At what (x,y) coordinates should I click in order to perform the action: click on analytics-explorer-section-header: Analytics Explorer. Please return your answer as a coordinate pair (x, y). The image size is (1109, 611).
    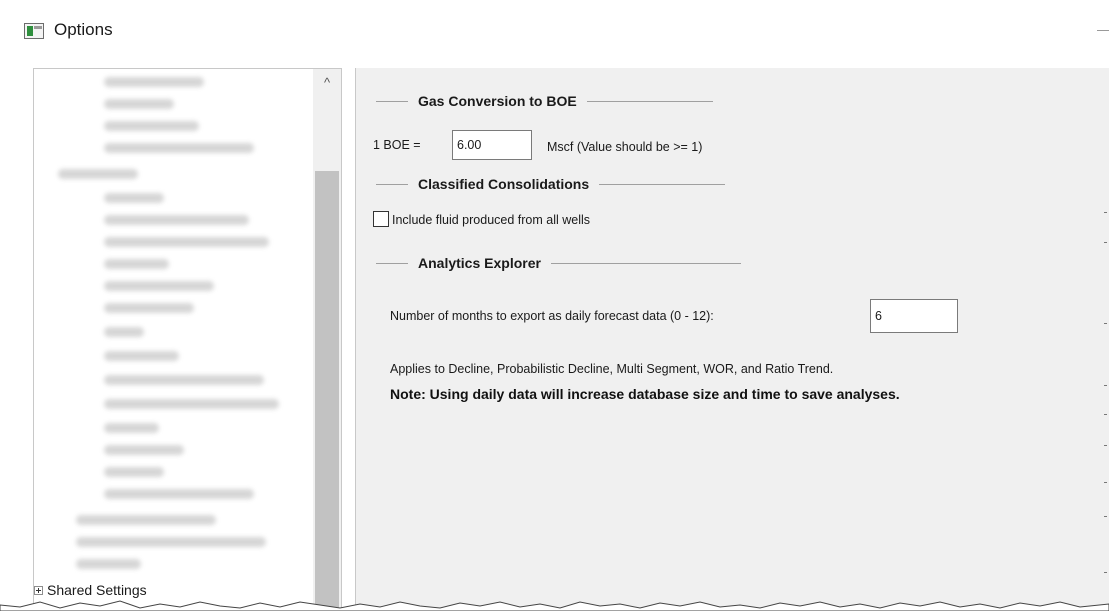
    Looking at the image, I should click on (558, 263).